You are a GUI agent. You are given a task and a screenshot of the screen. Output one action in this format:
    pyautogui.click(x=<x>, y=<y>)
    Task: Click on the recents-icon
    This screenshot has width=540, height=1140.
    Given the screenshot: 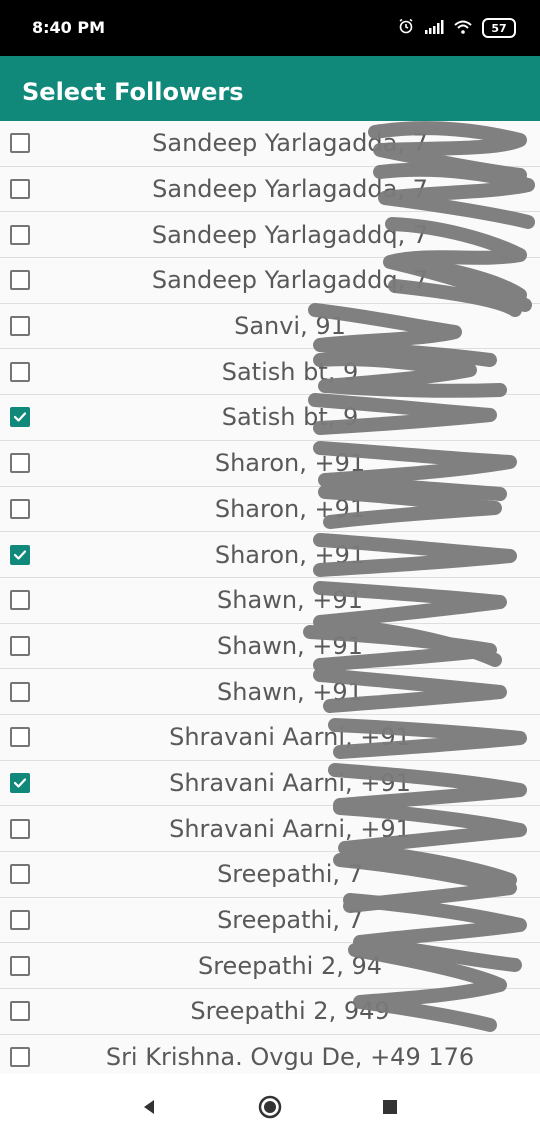 What is the action you would take?
    pyautogui.click(x=390, y=1107)
    